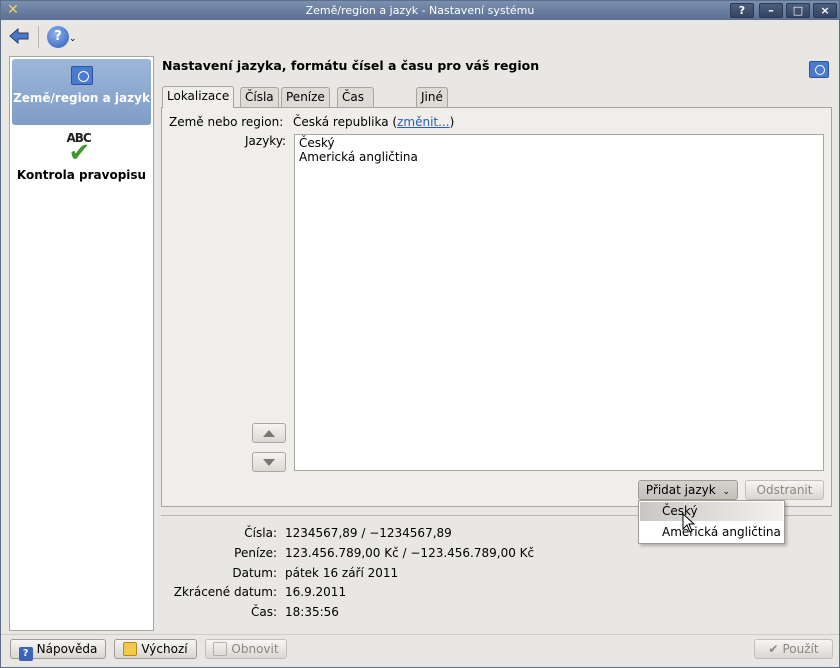 The height and width of the screenshot is (668, 840). What do you see at coordinates (225, 592) in the screenshot?
I see `short-date-format-label: Zkrácené datum:` at bounding box center [225, 592].